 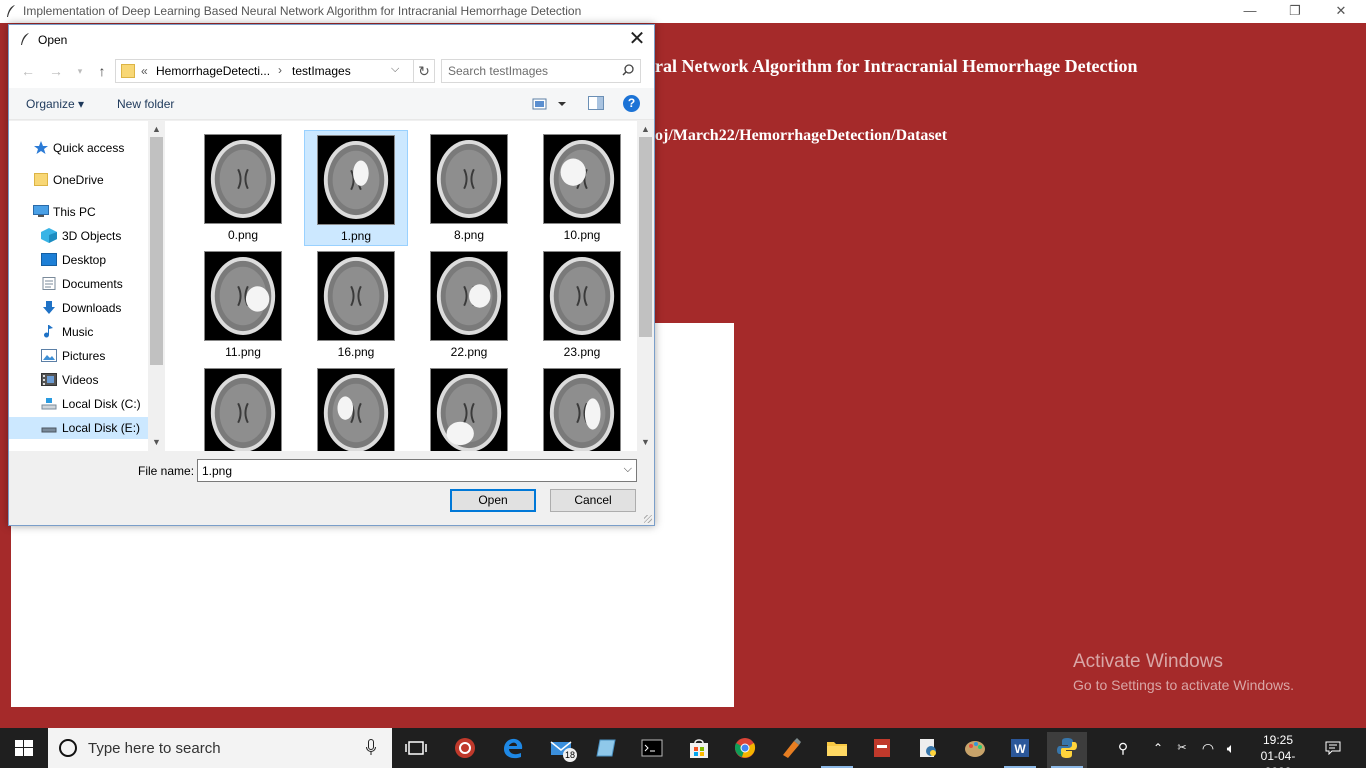 I want to click on file-name-label: File name:, so click(x=166, y=471).